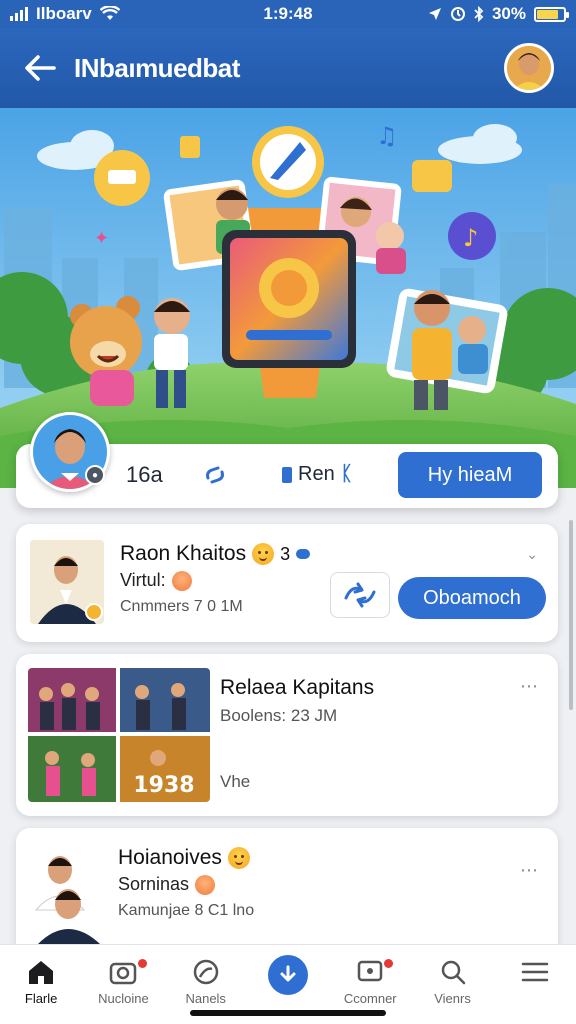  Describe the element at coordinates (297, 687) in the screenshot. I see `card-title: Relaea Kapitans` at that location.